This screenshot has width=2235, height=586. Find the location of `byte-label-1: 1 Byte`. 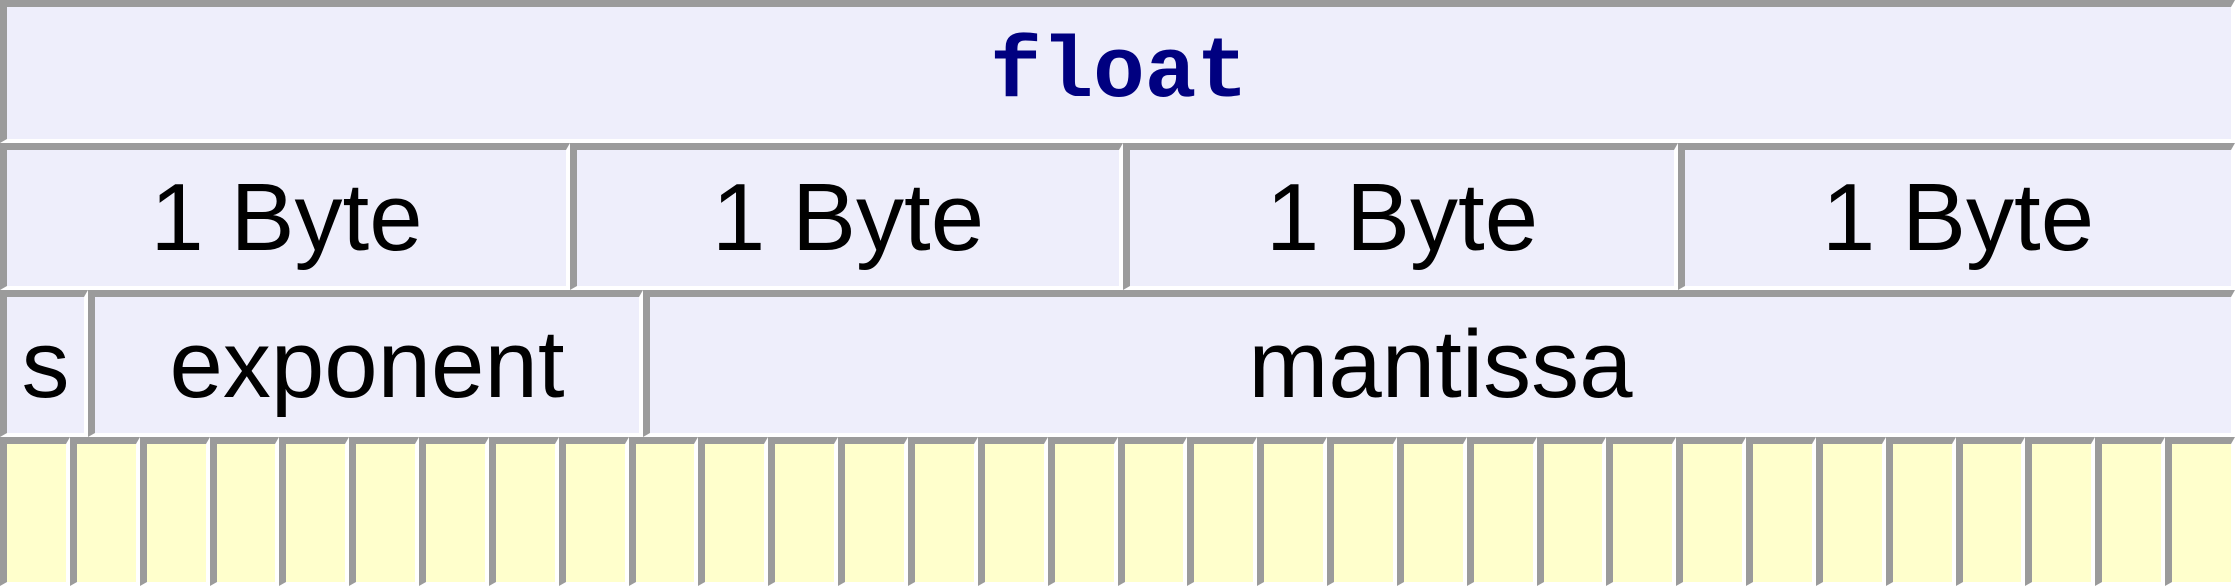

byte-label-1: 1 Byte is located at coordinates (286, 217).